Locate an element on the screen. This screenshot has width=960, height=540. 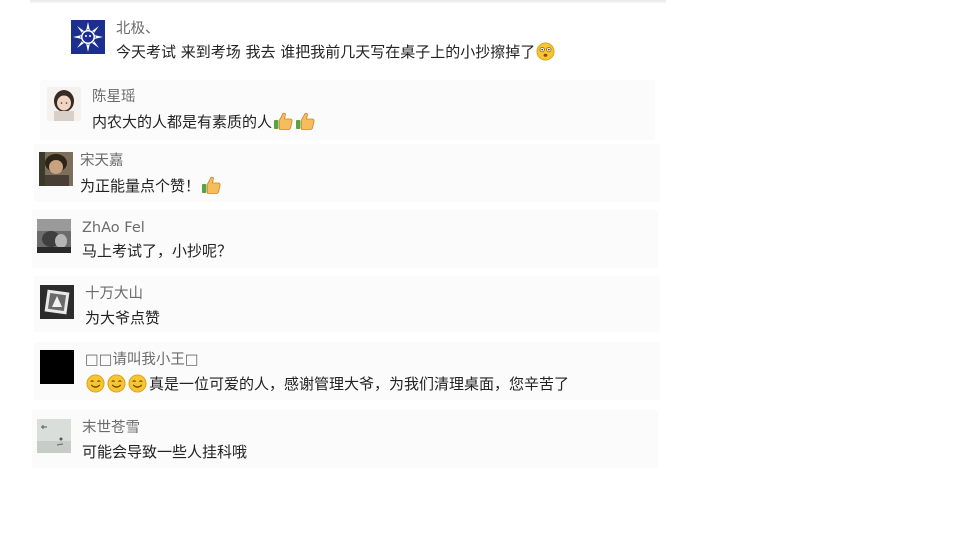
comment-text: 内农大的人都是有素质的人 is located at coordinates (204, 121).